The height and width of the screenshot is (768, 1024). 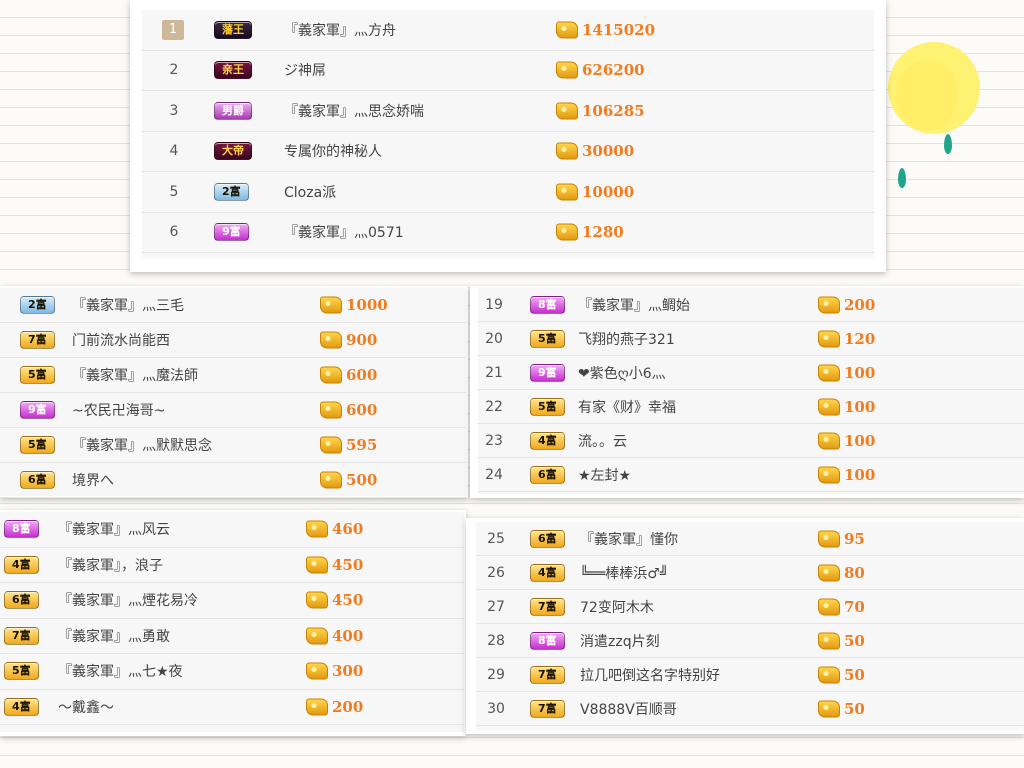 I want to click on user-name: ジ神屌, so click(x=305, y=70).